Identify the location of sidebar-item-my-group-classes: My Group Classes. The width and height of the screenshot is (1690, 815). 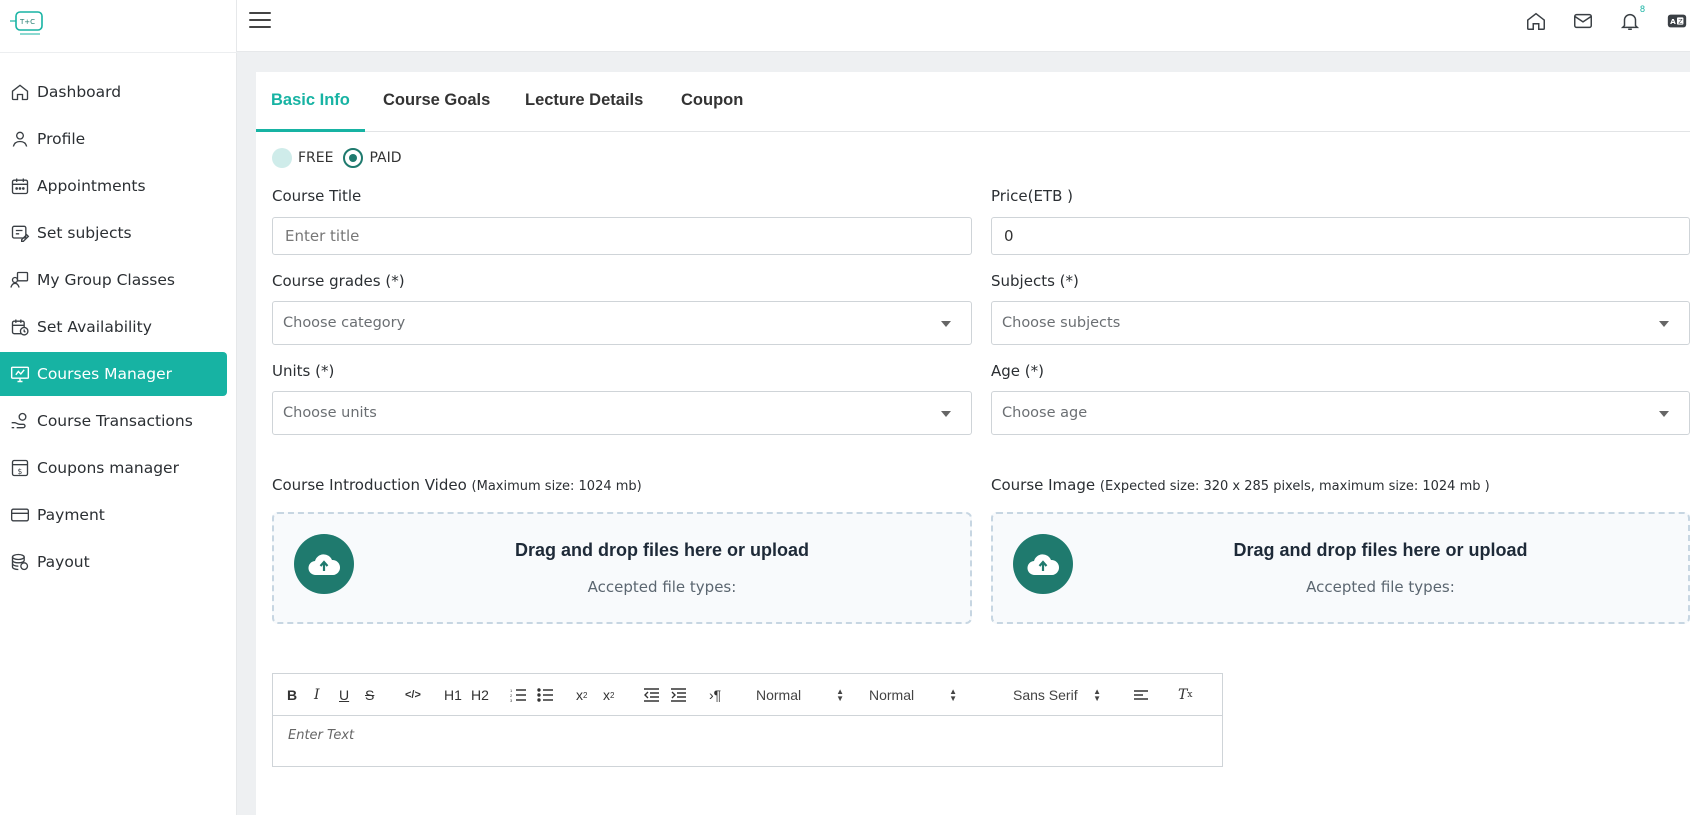
(113, 280).